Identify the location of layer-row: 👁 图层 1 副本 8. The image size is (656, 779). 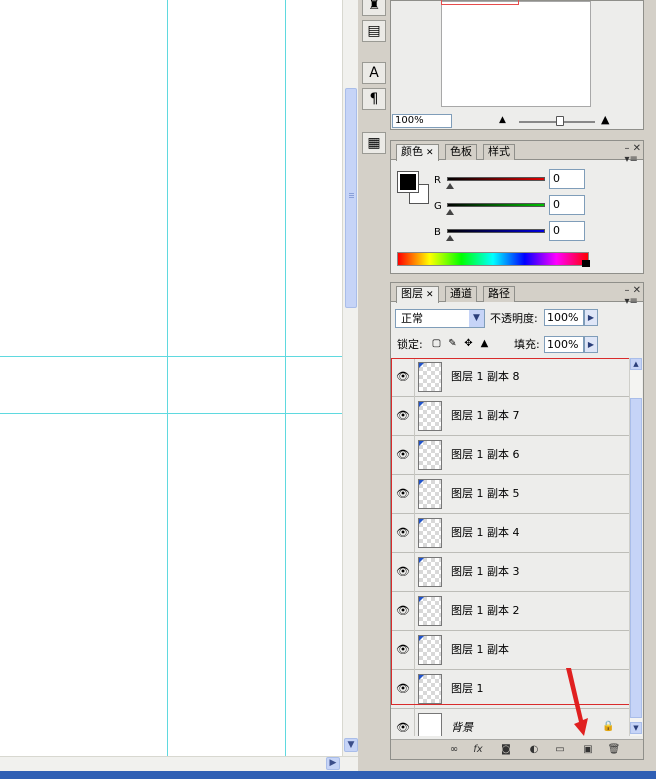
(510, 377).